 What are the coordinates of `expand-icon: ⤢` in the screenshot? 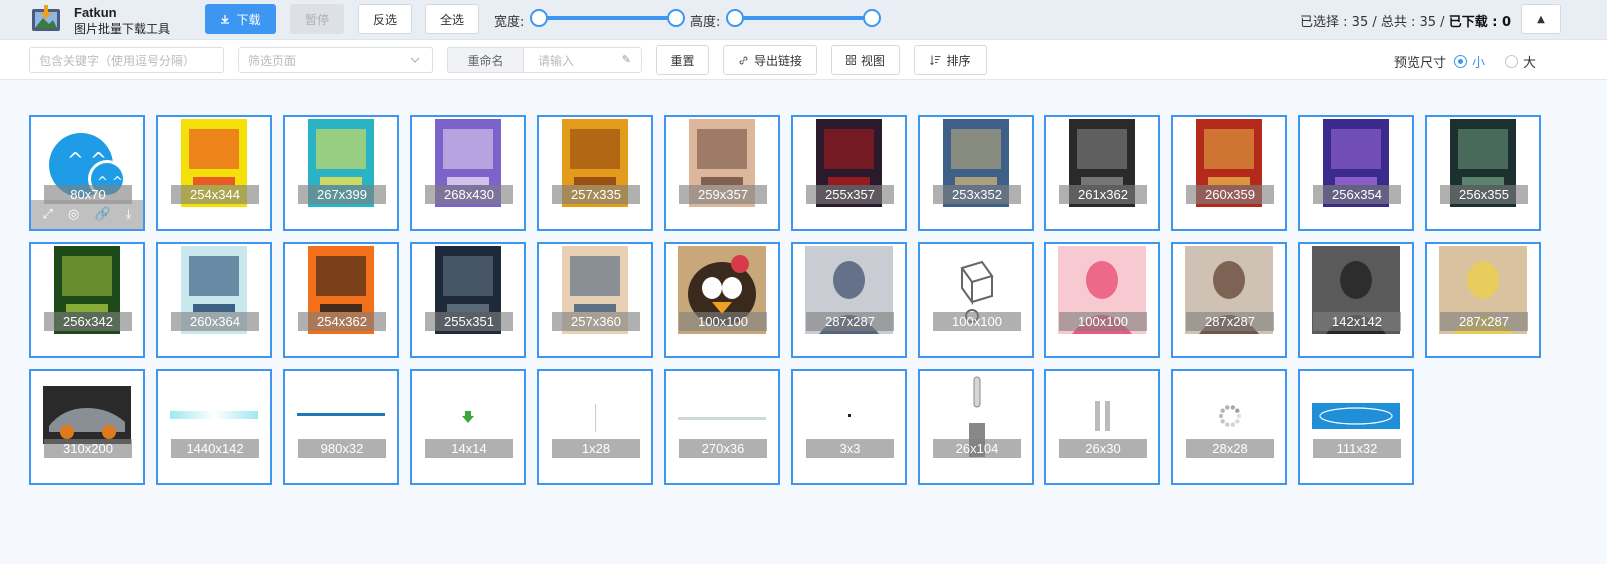 It's located at (48, 214).